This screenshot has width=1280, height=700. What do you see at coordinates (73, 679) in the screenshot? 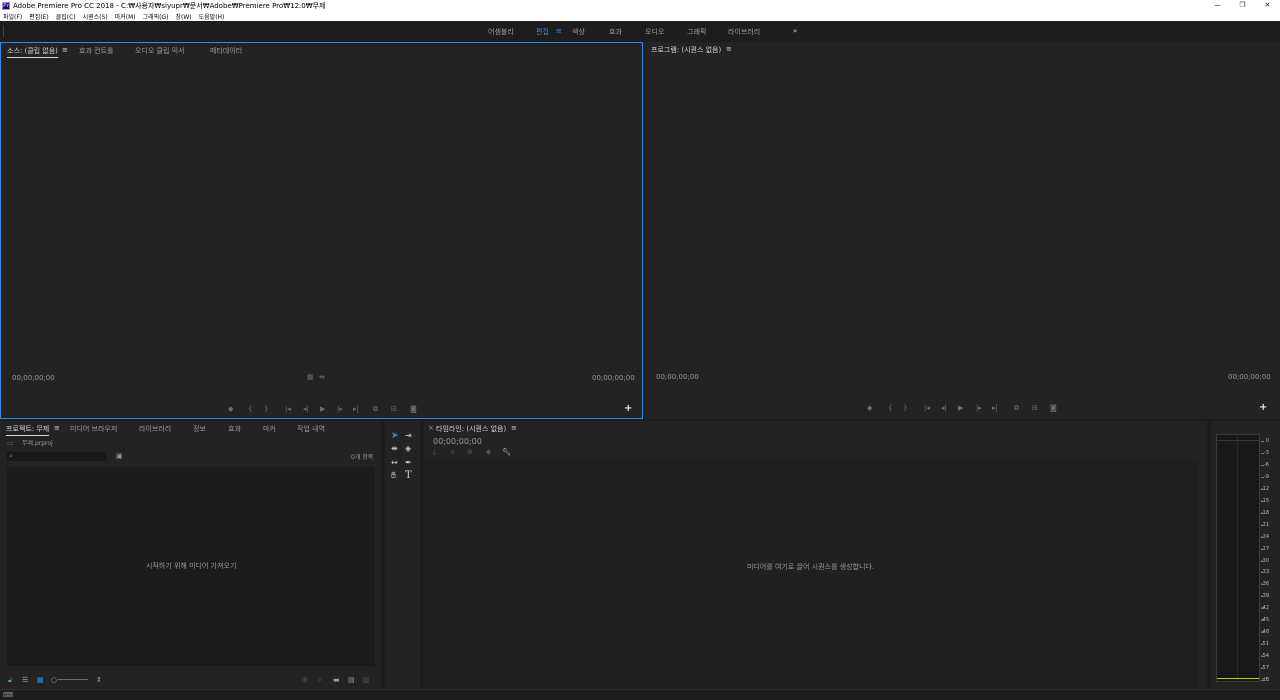
I see `zoom-slider-track` at bounding box center [73, 679].